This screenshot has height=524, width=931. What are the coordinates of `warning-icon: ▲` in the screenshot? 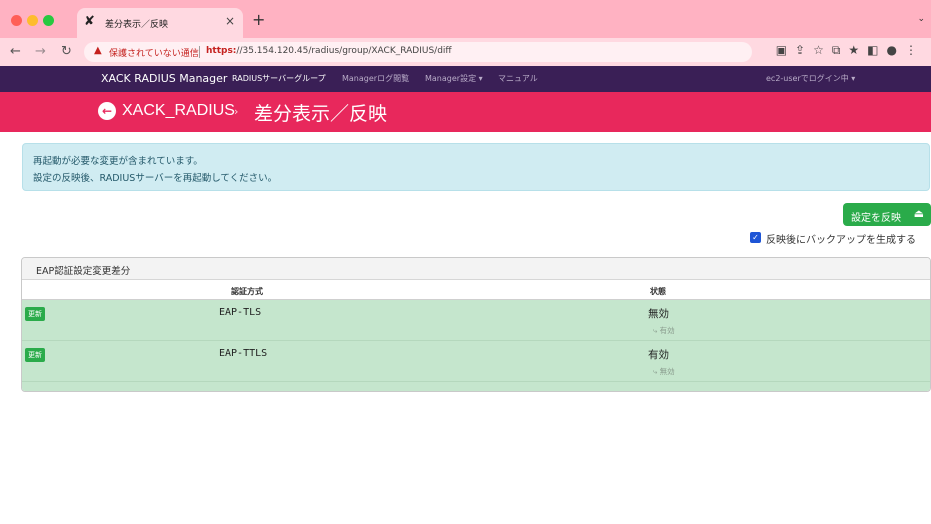 It's located at (98, 50).